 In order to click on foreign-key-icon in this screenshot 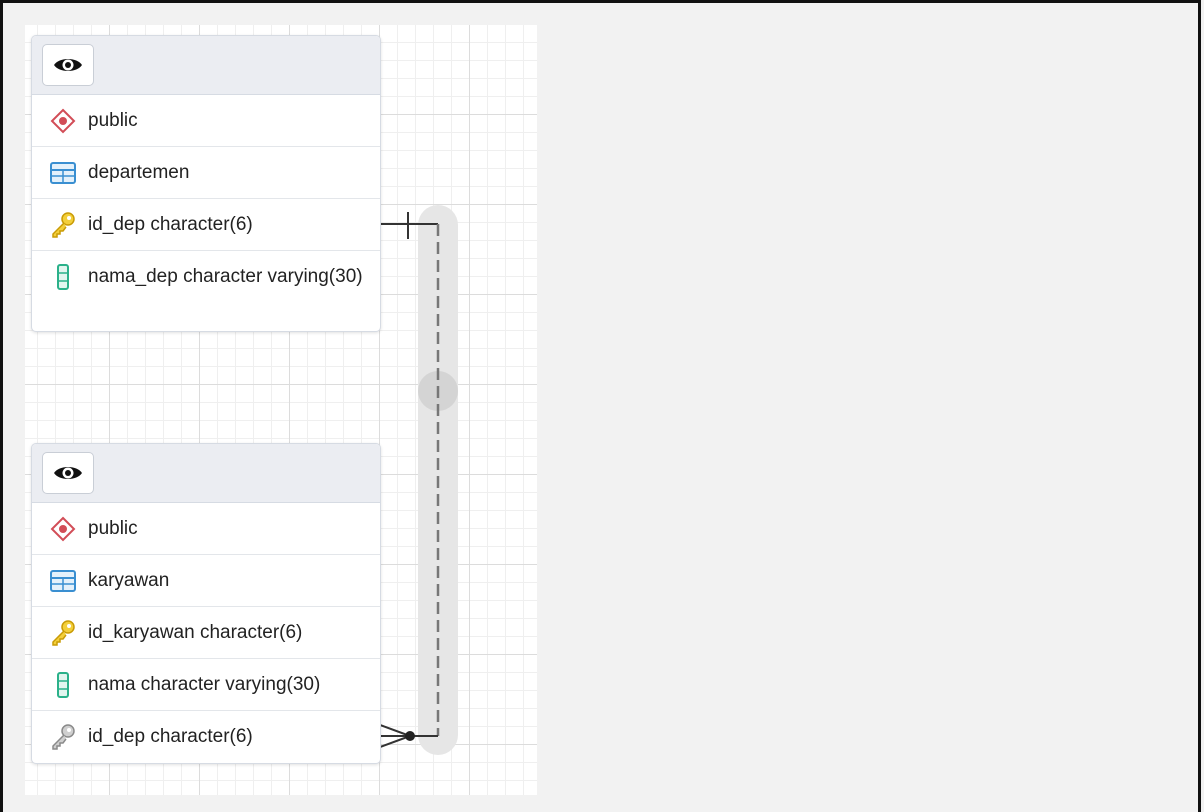, I will do `click(63, 737)`.